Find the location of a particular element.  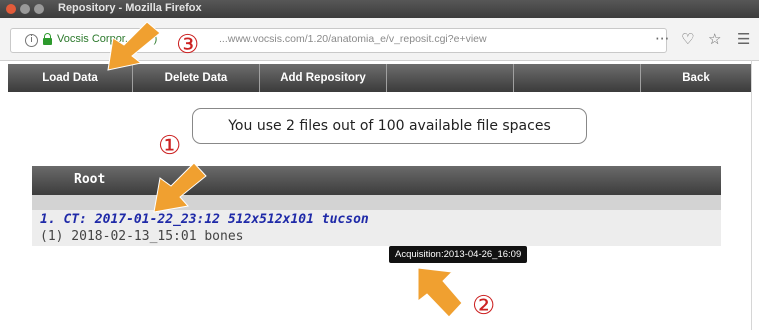

annotation-marker-2: ② is located at coordinates (483, 306).